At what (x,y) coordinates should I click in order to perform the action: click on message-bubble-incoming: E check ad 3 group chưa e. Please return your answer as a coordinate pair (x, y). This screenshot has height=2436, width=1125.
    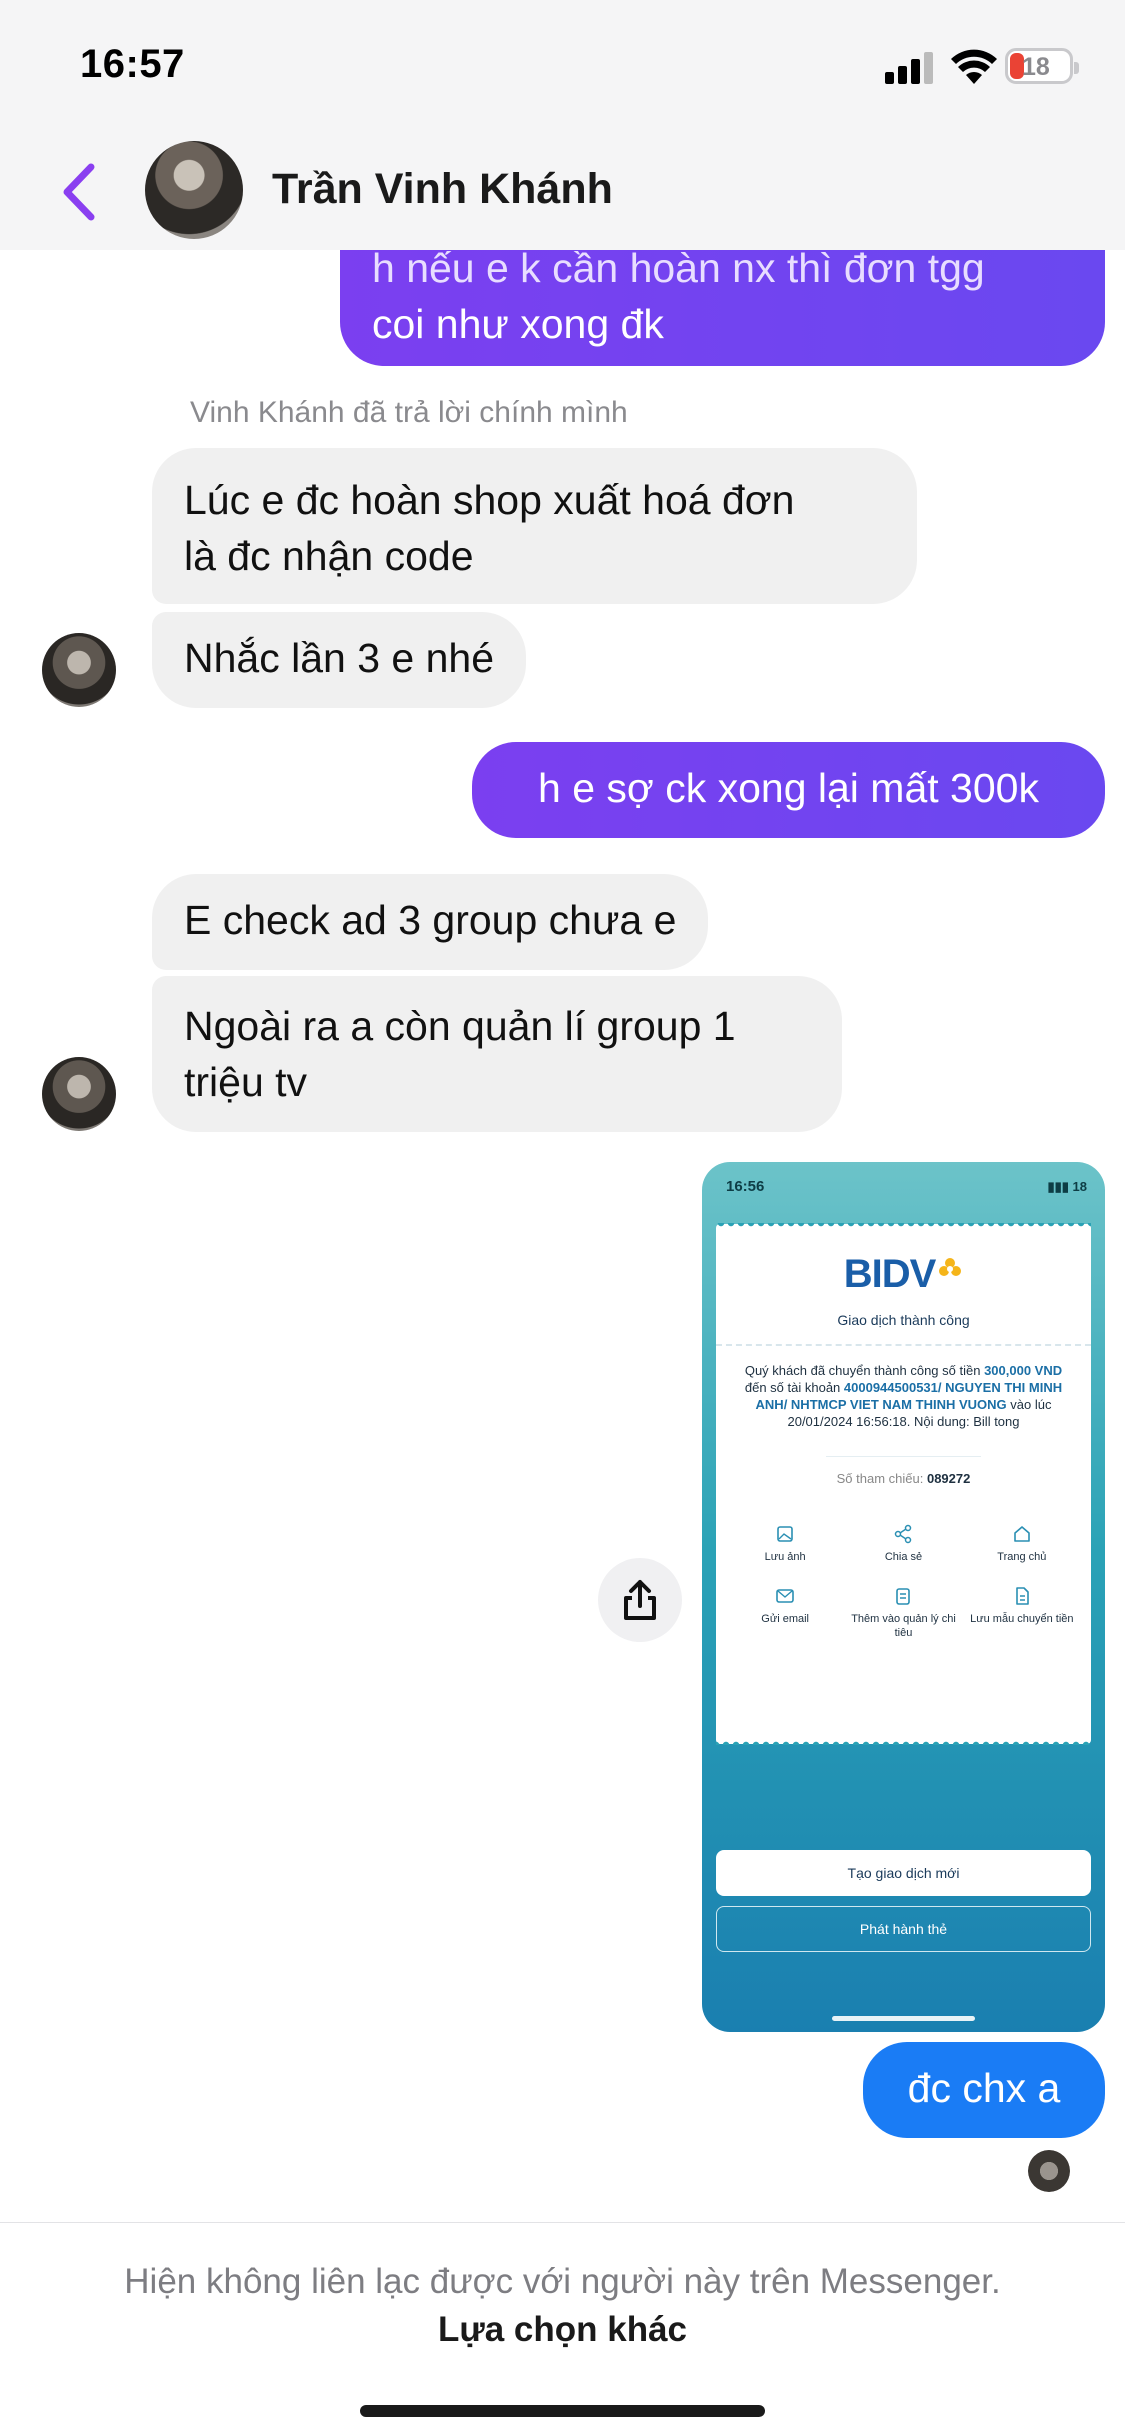
    Looking at the image, I should click on (430, 922).